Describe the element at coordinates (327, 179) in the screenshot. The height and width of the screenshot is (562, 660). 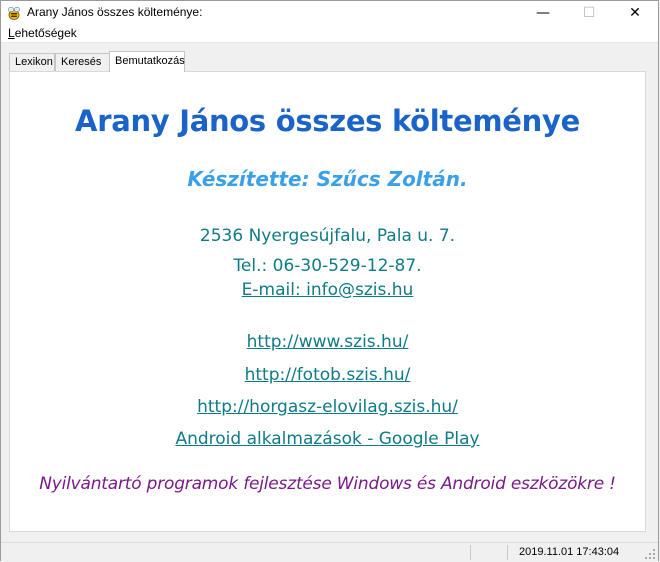
I see `author-line: Készítette: Szűcs Zoltán.` at that location.